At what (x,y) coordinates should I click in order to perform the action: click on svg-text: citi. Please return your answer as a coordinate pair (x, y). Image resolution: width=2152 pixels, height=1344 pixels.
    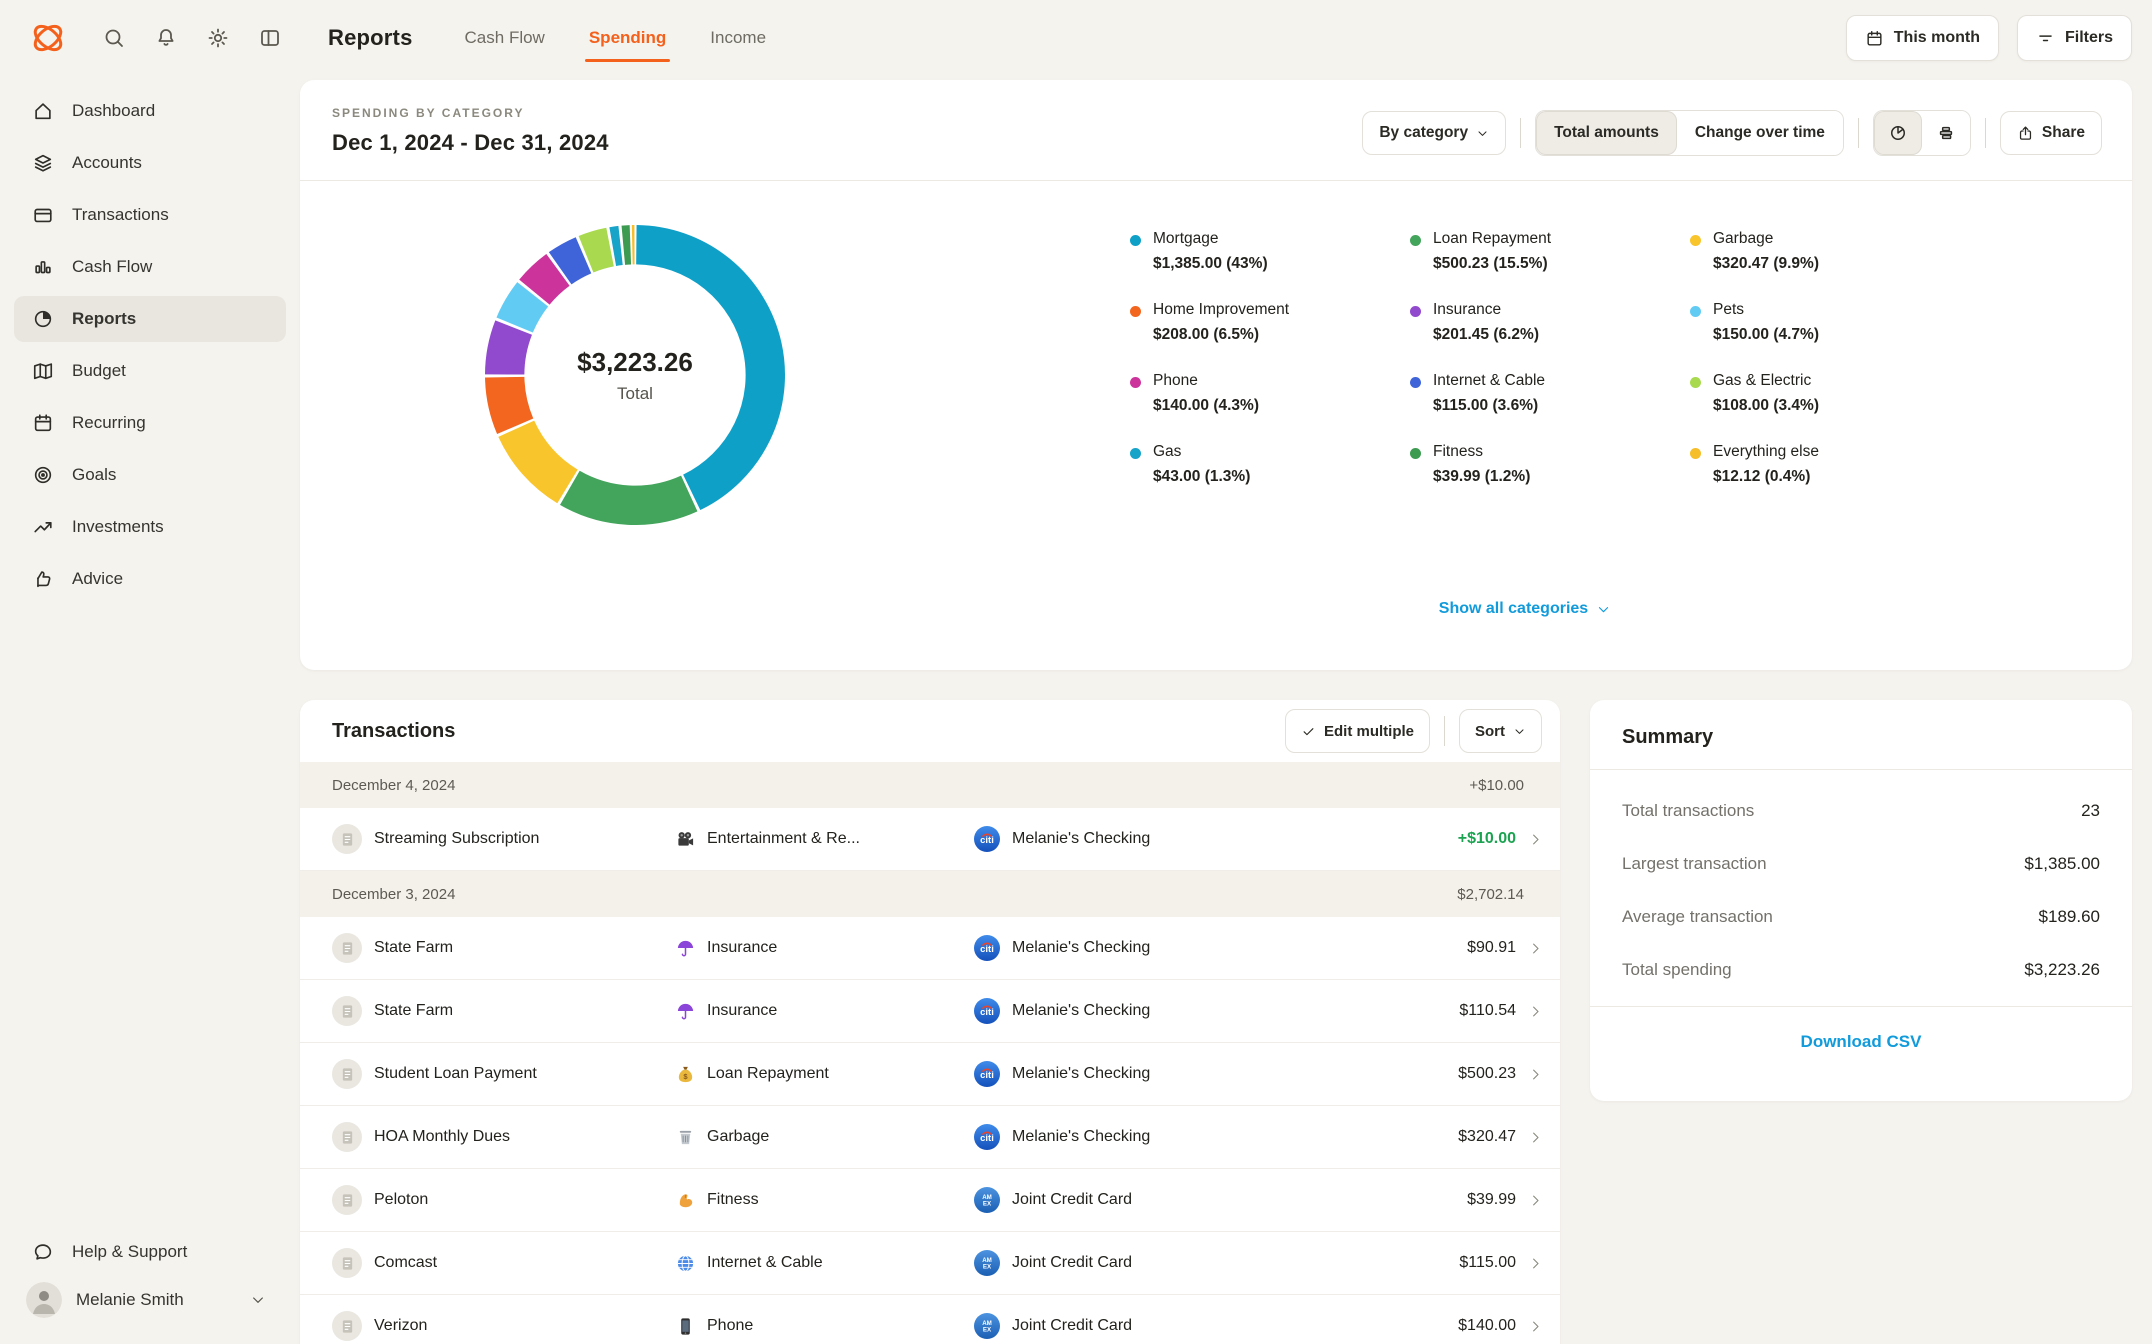
    Looking at the image, I should click on (987, 949).